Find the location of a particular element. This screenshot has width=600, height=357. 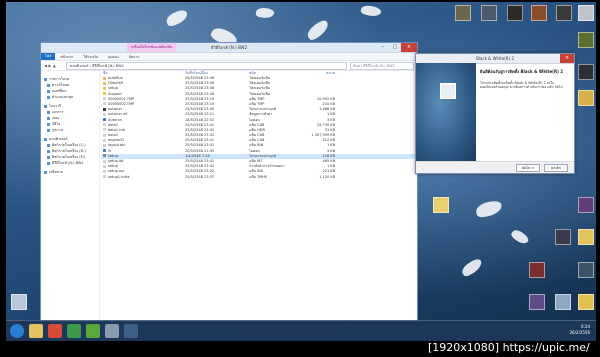

maximize-icon: □ is located at coordinates (395, 47).